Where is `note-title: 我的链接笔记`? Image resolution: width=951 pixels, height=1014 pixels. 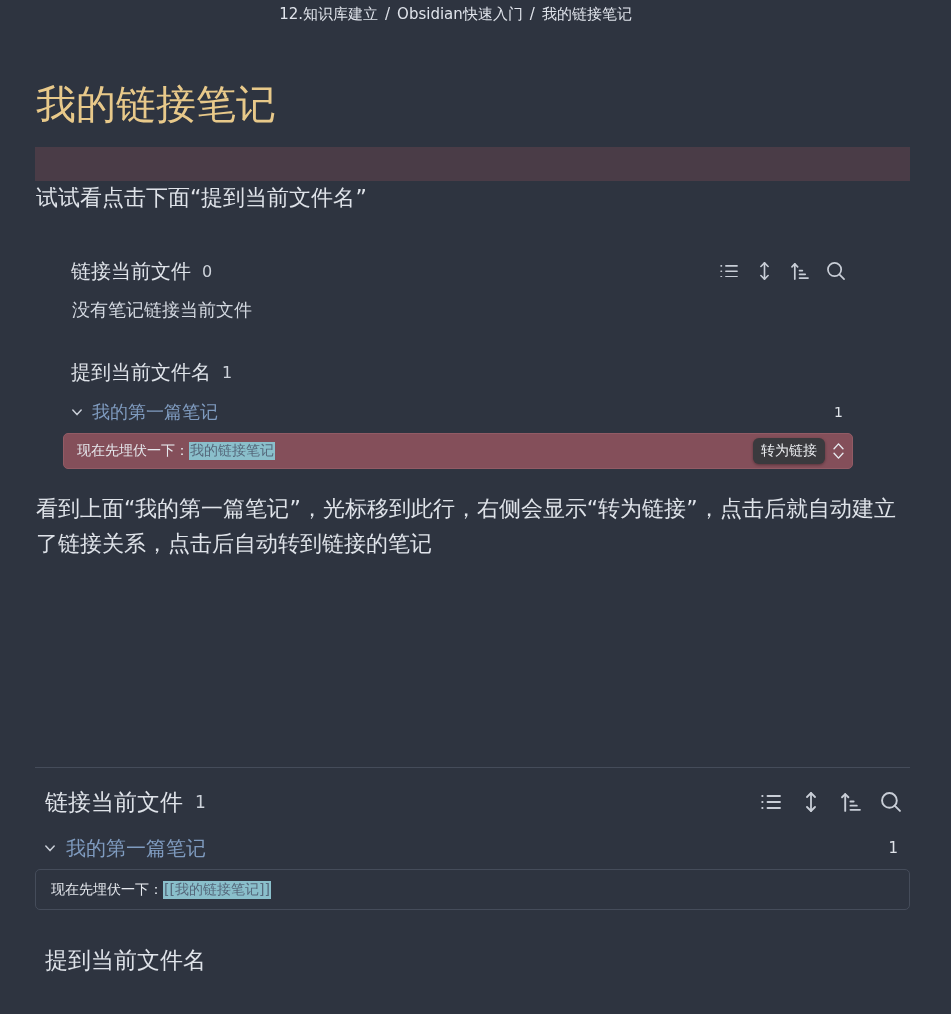 note-title: 我的链接笔记 is located at coordinates (156, 104).